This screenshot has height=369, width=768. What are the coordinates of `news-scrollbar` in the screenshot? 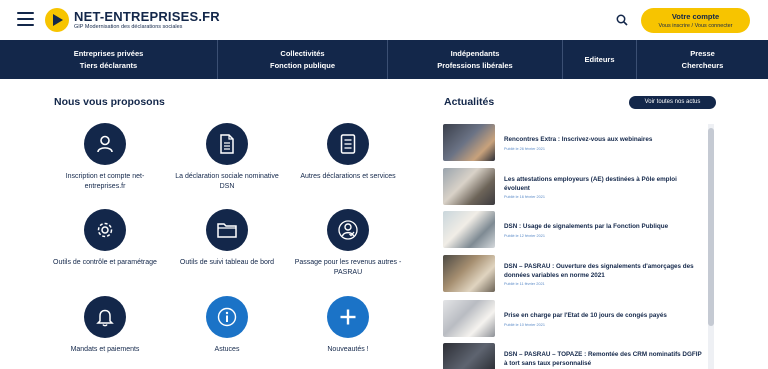 It's located at (711, 246).